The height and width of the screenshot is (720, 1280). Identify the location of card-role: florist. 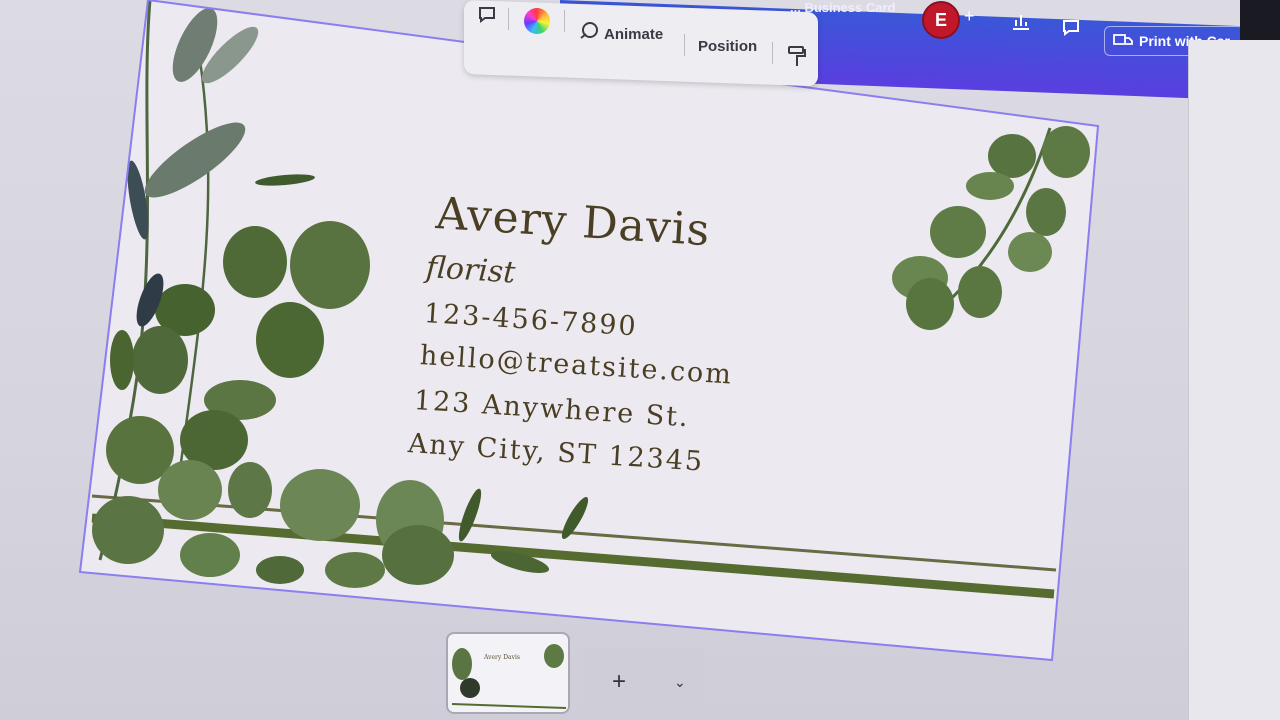
(470, 270).